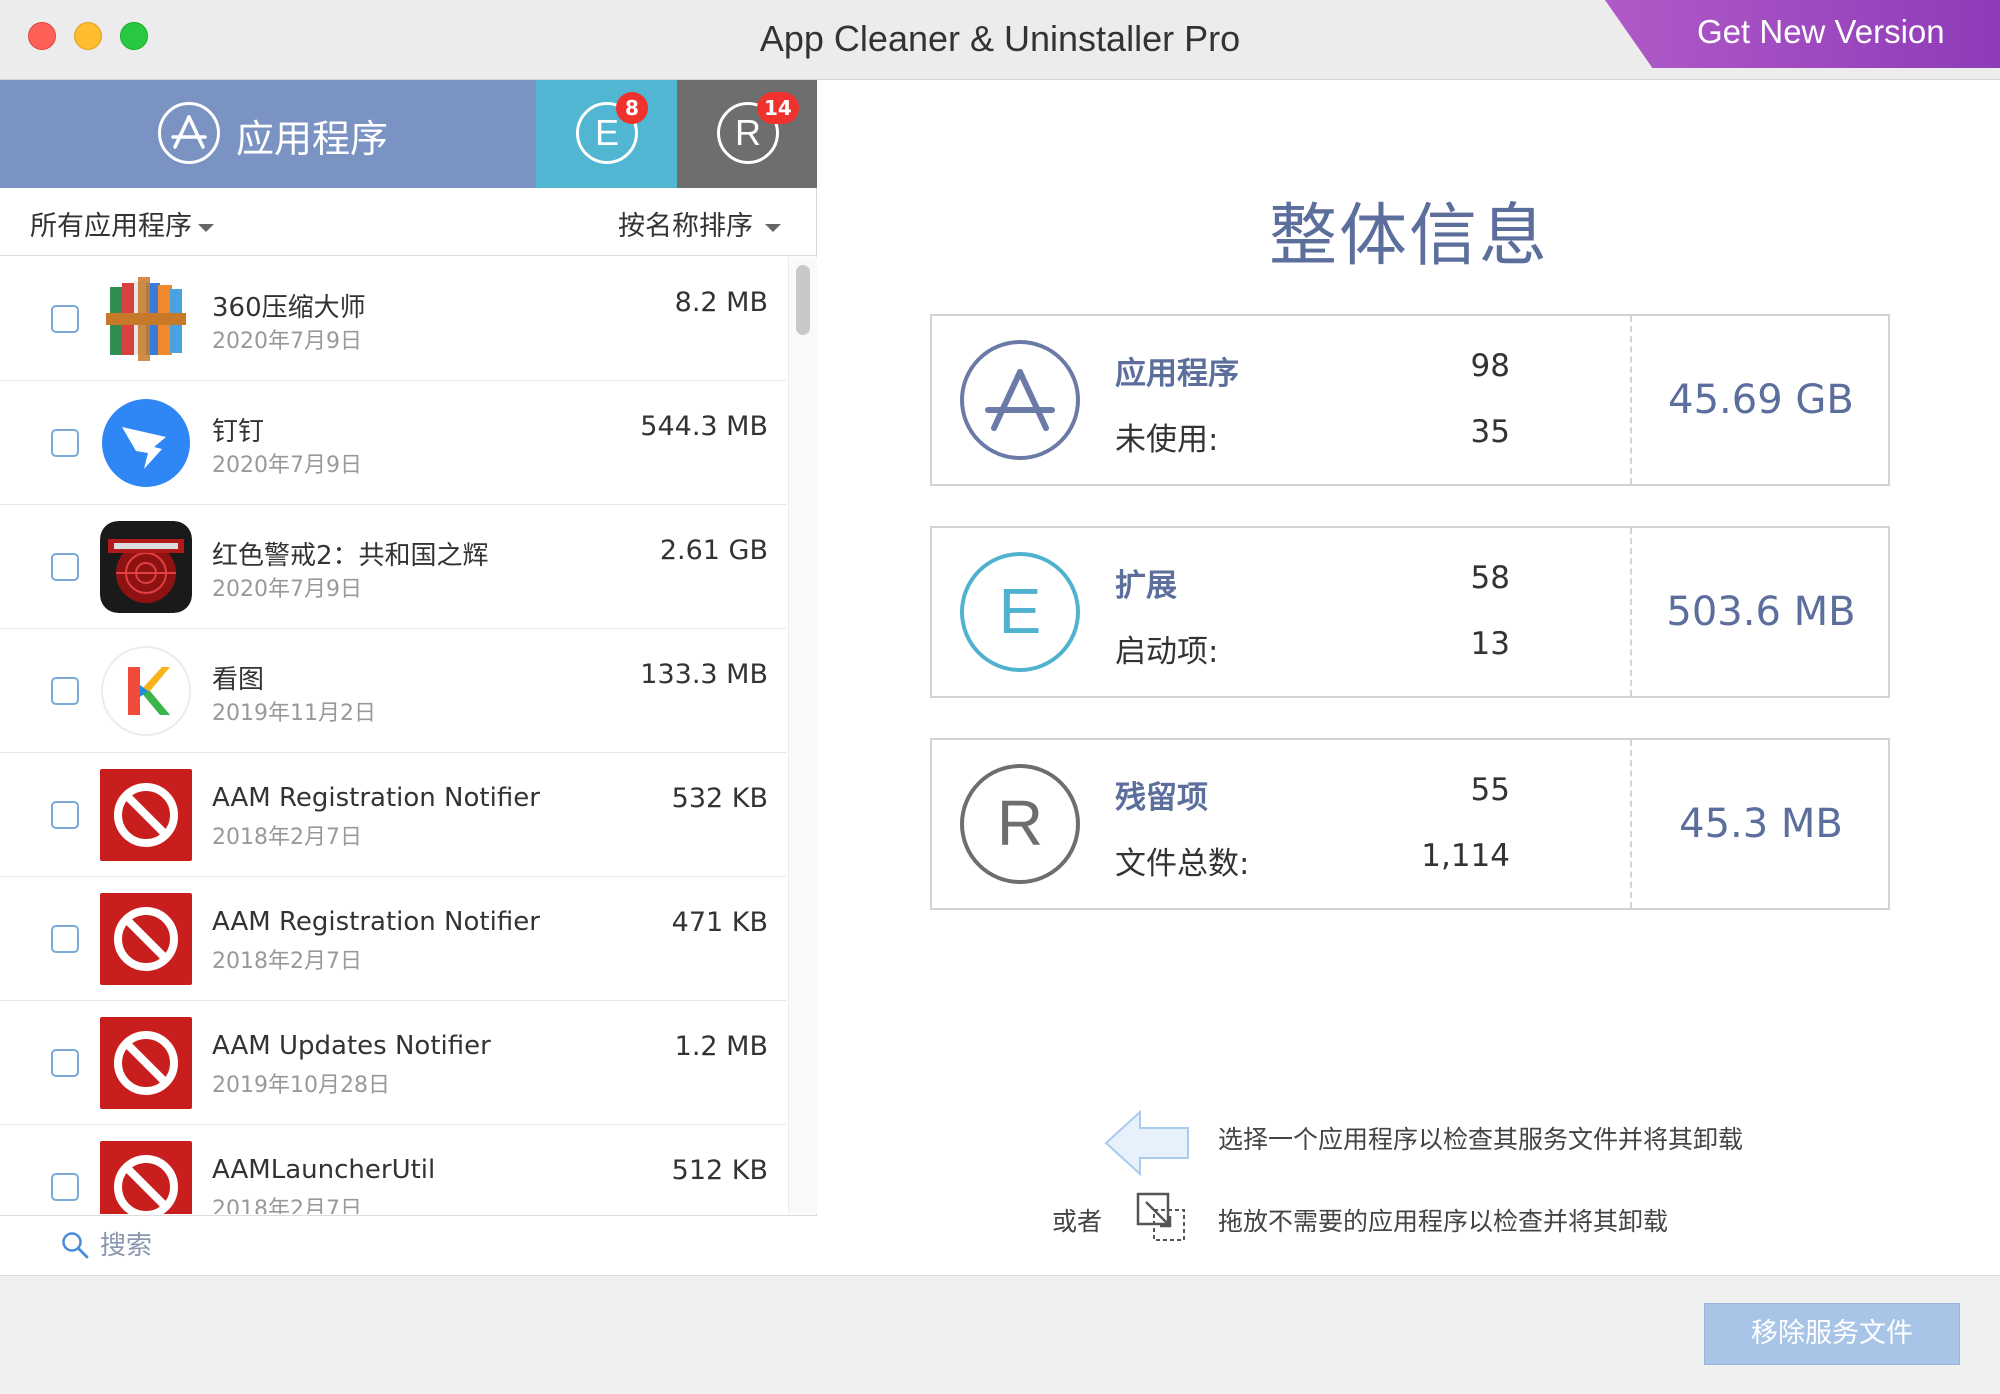 This screenshot has width=2000, height=1394. What do you see at coordinates (719, 798) in the screenshot?
I see `app-size: 532 KB` at bounding box center [719, 798].